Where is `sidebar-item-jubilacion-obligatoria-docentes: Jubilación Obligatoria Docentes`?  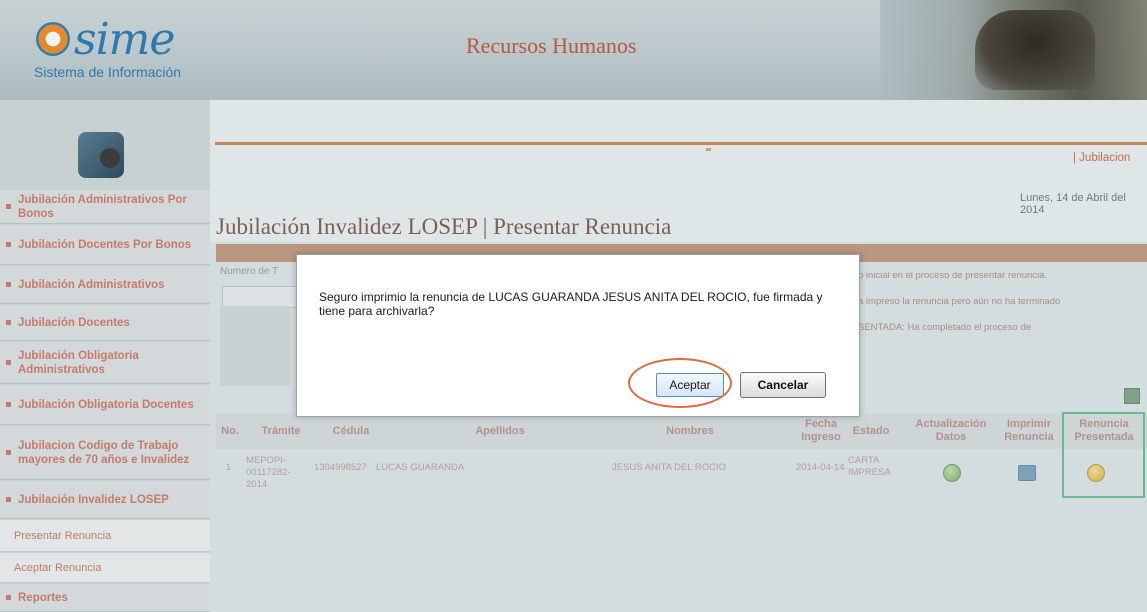 sidebar-item-jubilacion-obligatoria-docentes: Jubilación Obligatoria Docentes is located at coordinates (105, 405).